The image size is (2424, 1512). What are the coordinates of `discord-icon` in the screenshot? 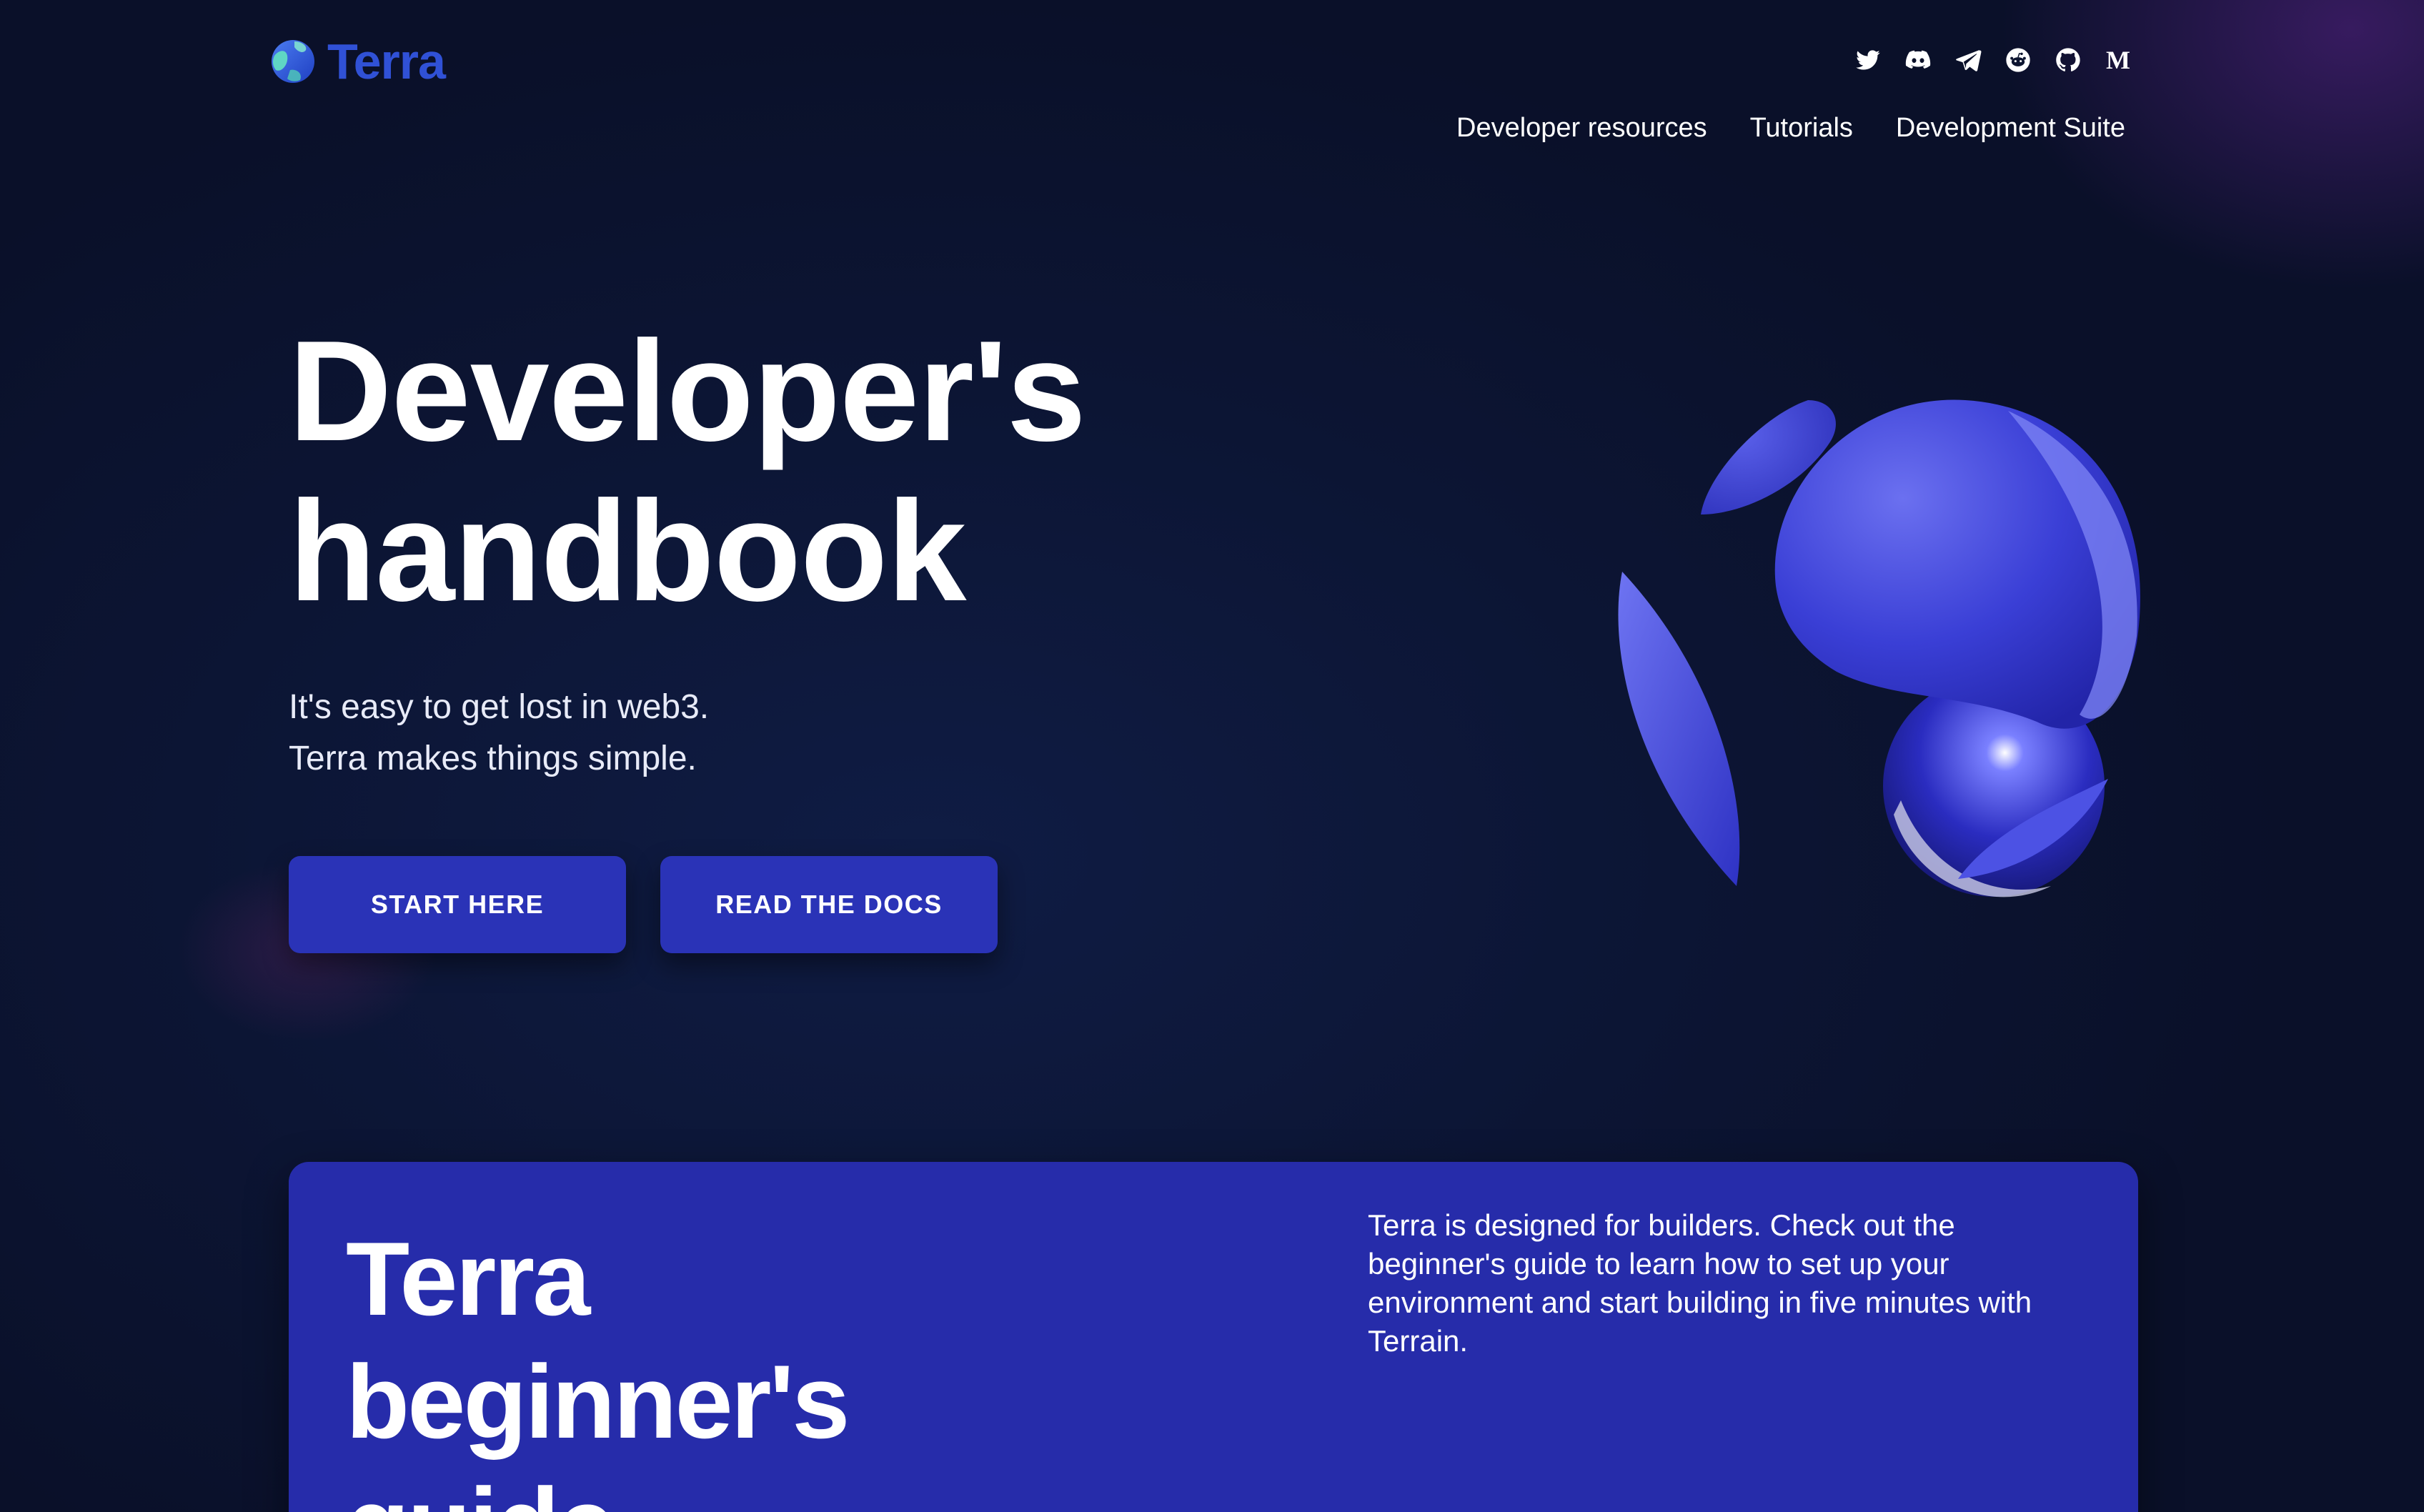 It's located at (1918, 60).